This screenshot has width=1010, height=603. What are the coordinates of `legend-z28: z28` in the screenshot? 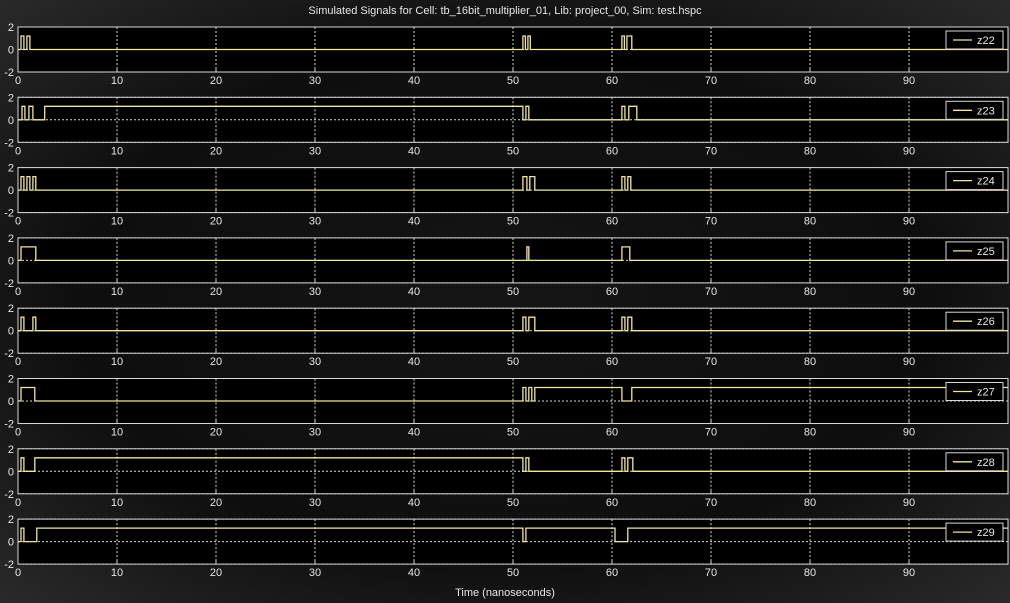 It's located at (974, 462).